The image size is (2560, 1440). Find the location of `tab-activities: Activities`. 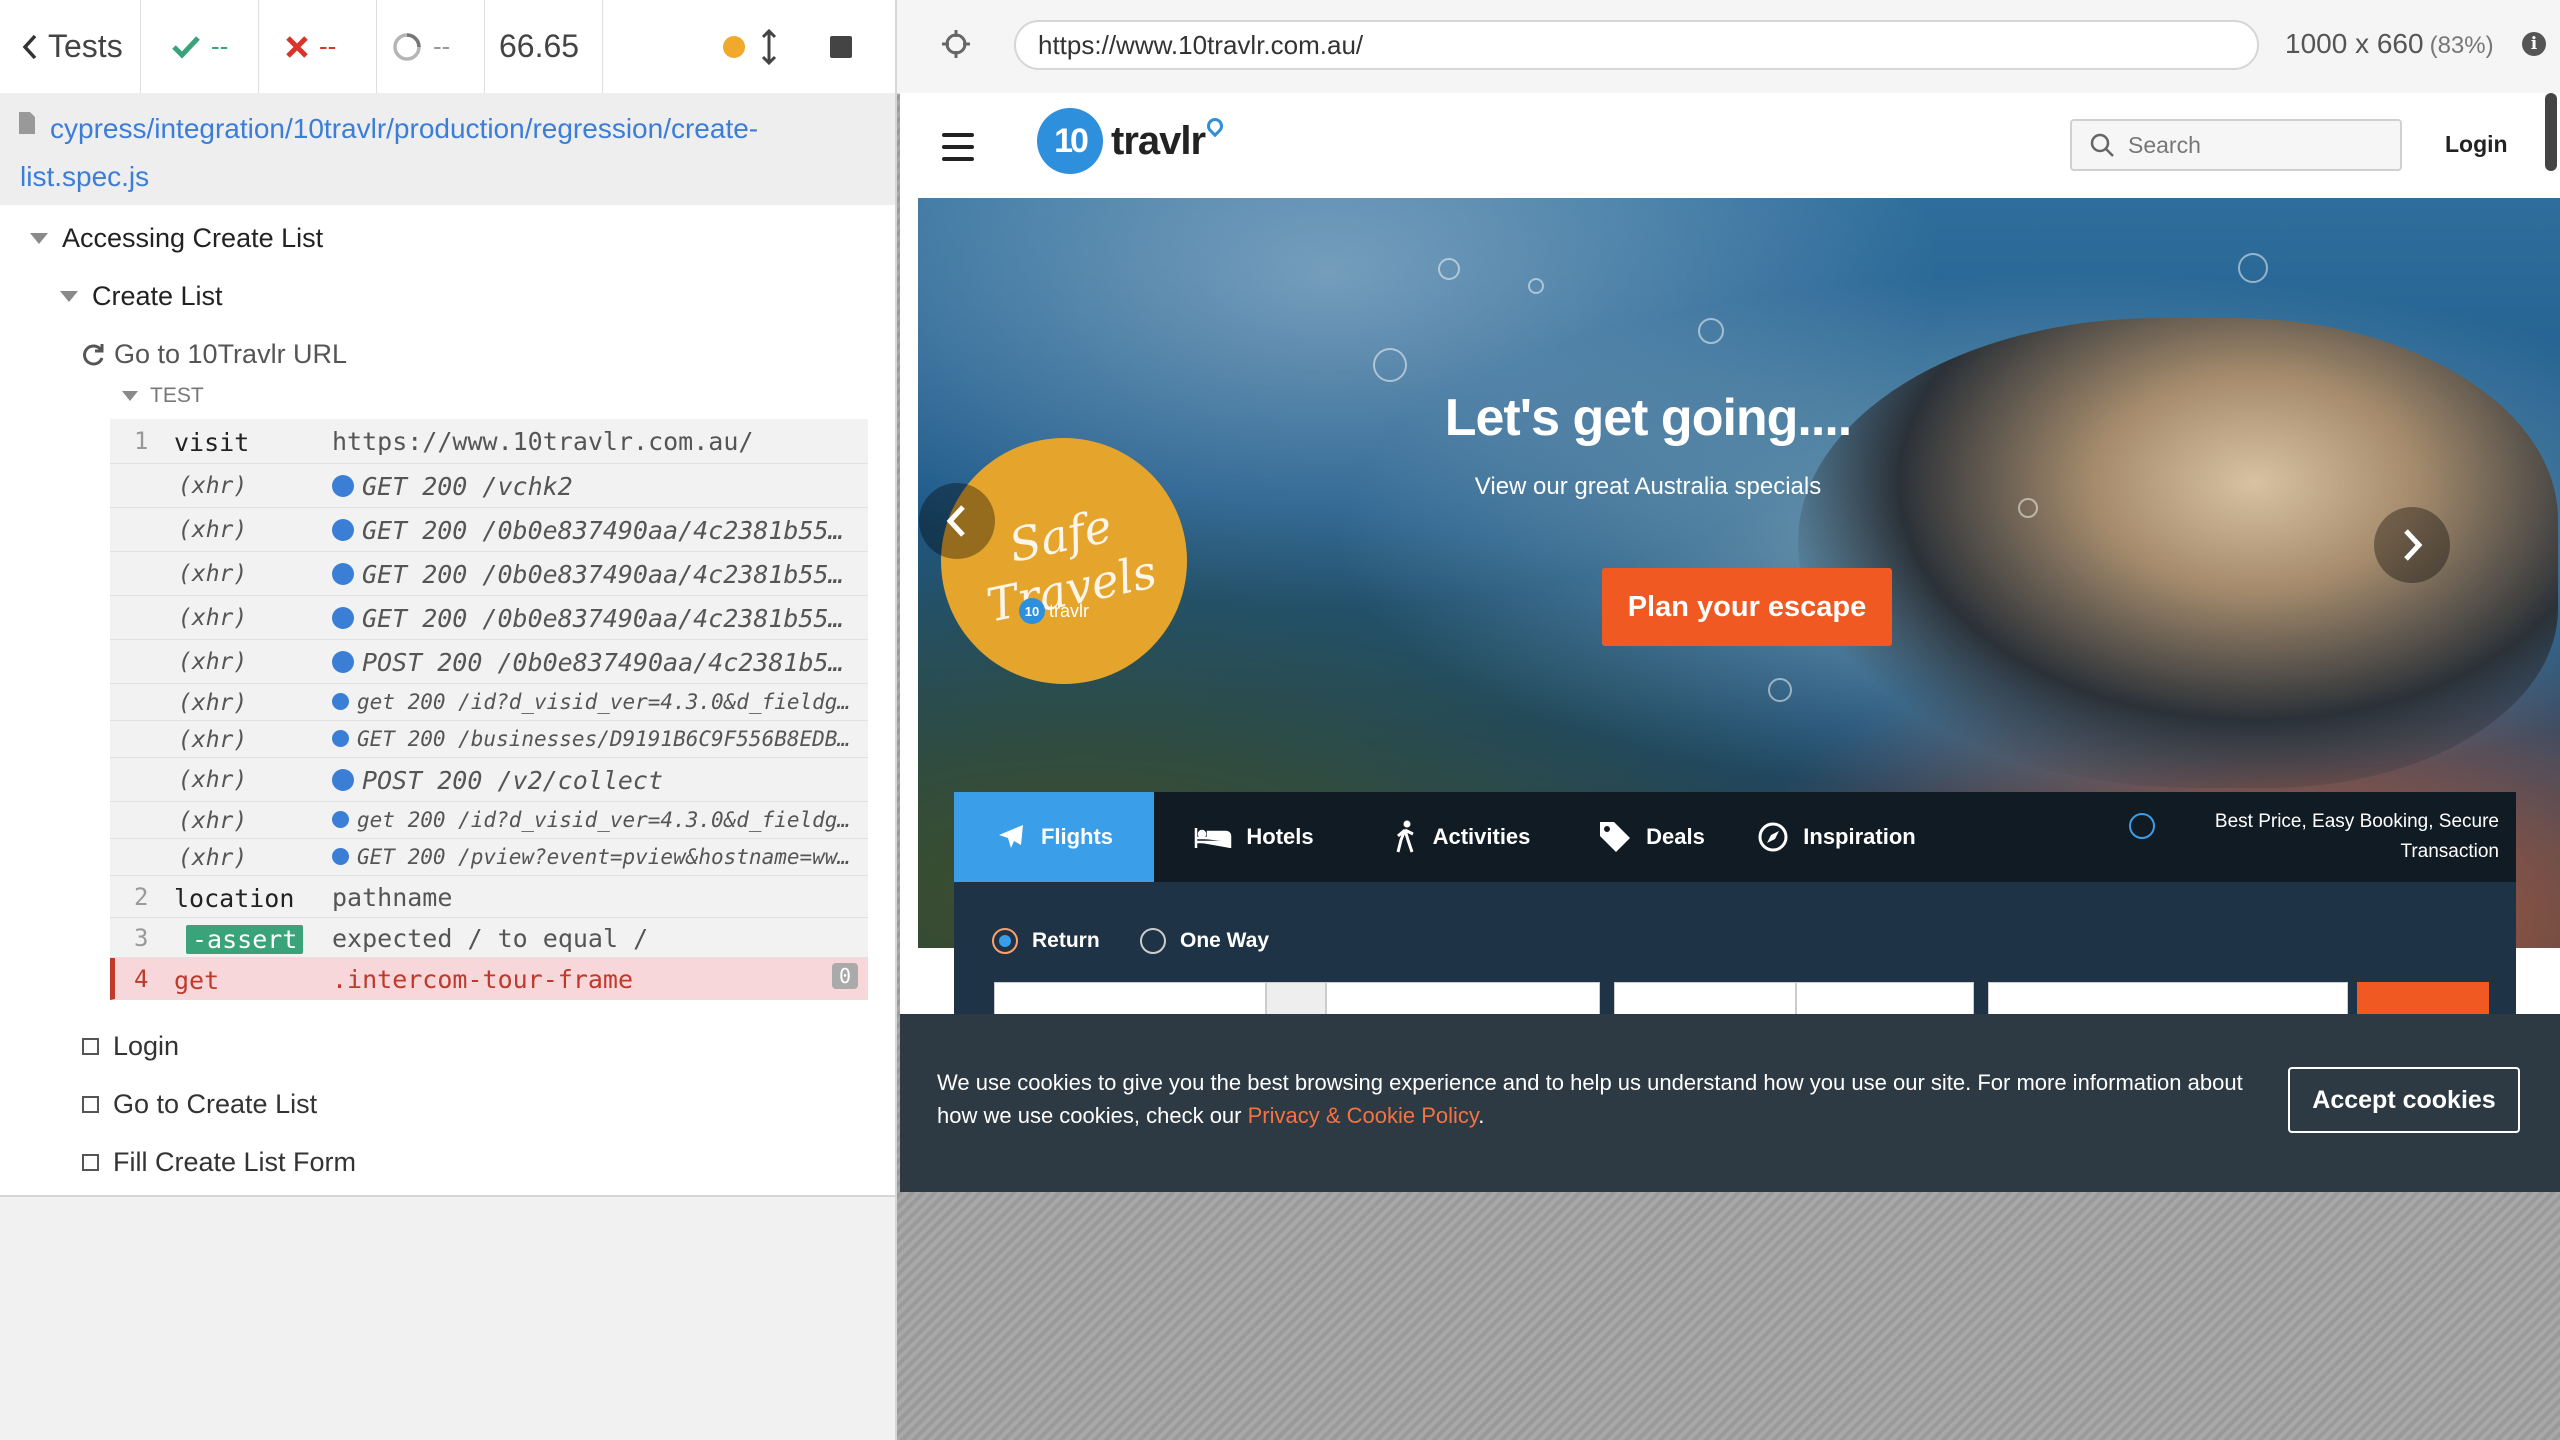

tab-activities: Activities is located at coordinates (1461, 837).